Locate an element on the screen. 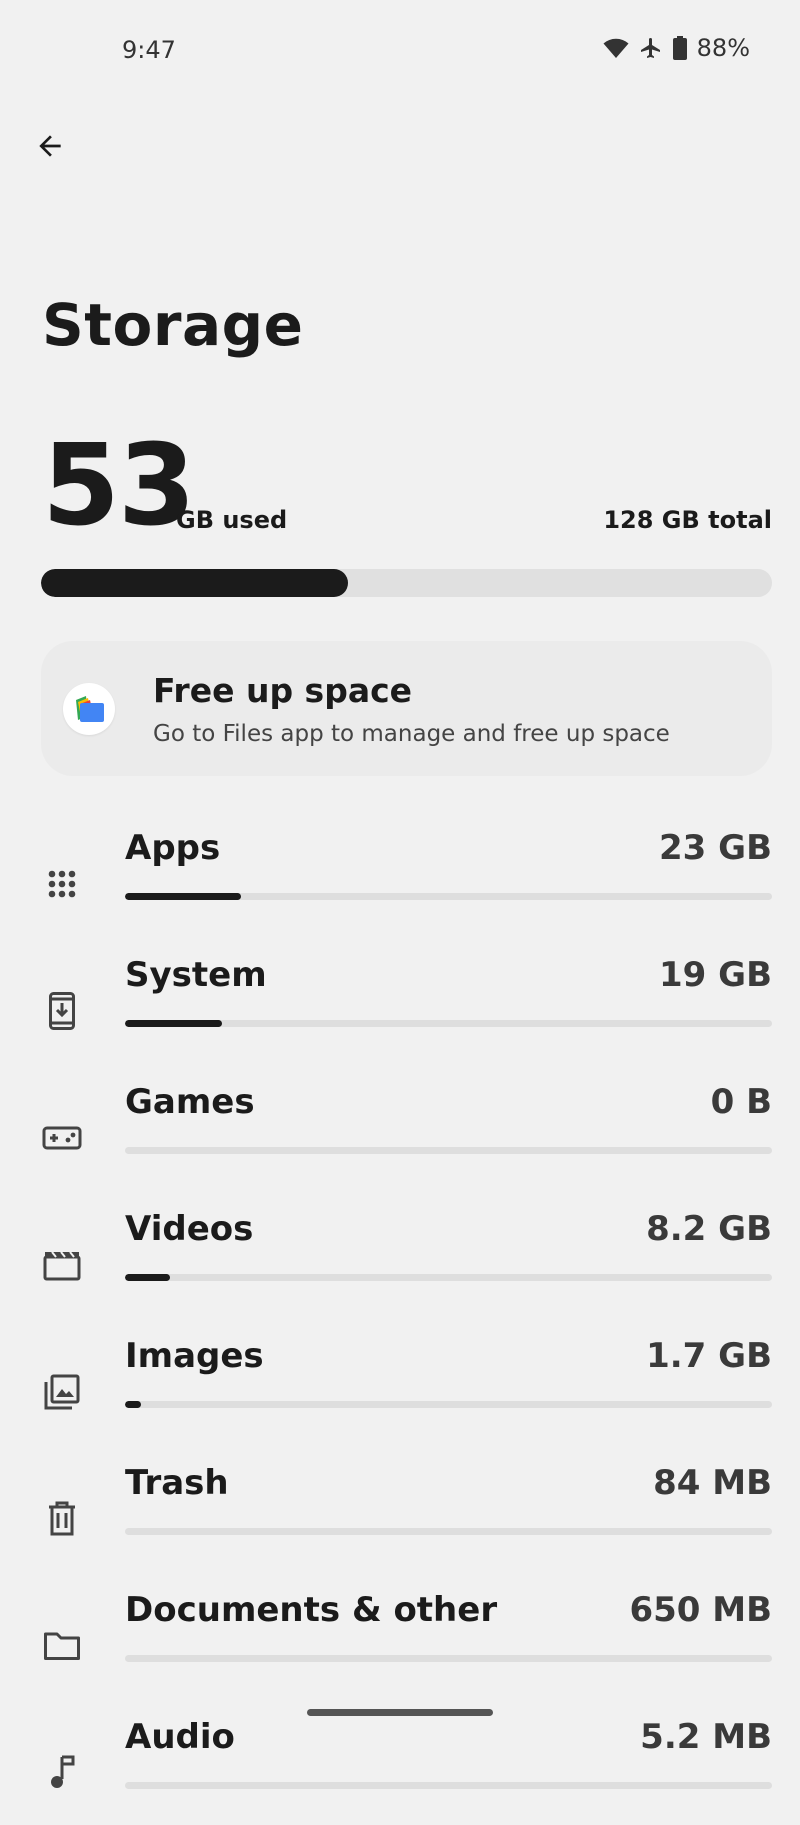  category-videos: Videos 8.2 GB is located at coordinates (400, 1254).